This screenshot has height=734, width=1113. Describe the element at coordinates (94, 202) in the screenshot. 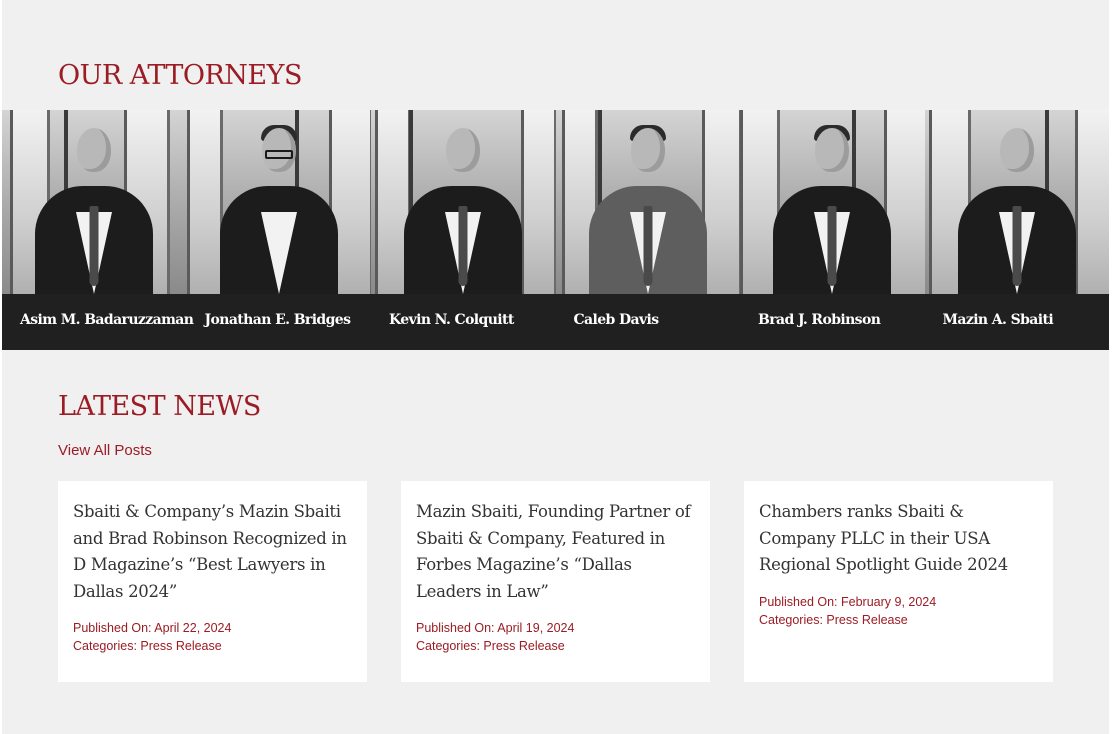

I see `attorney-photo-badaruzzaman` at that location.